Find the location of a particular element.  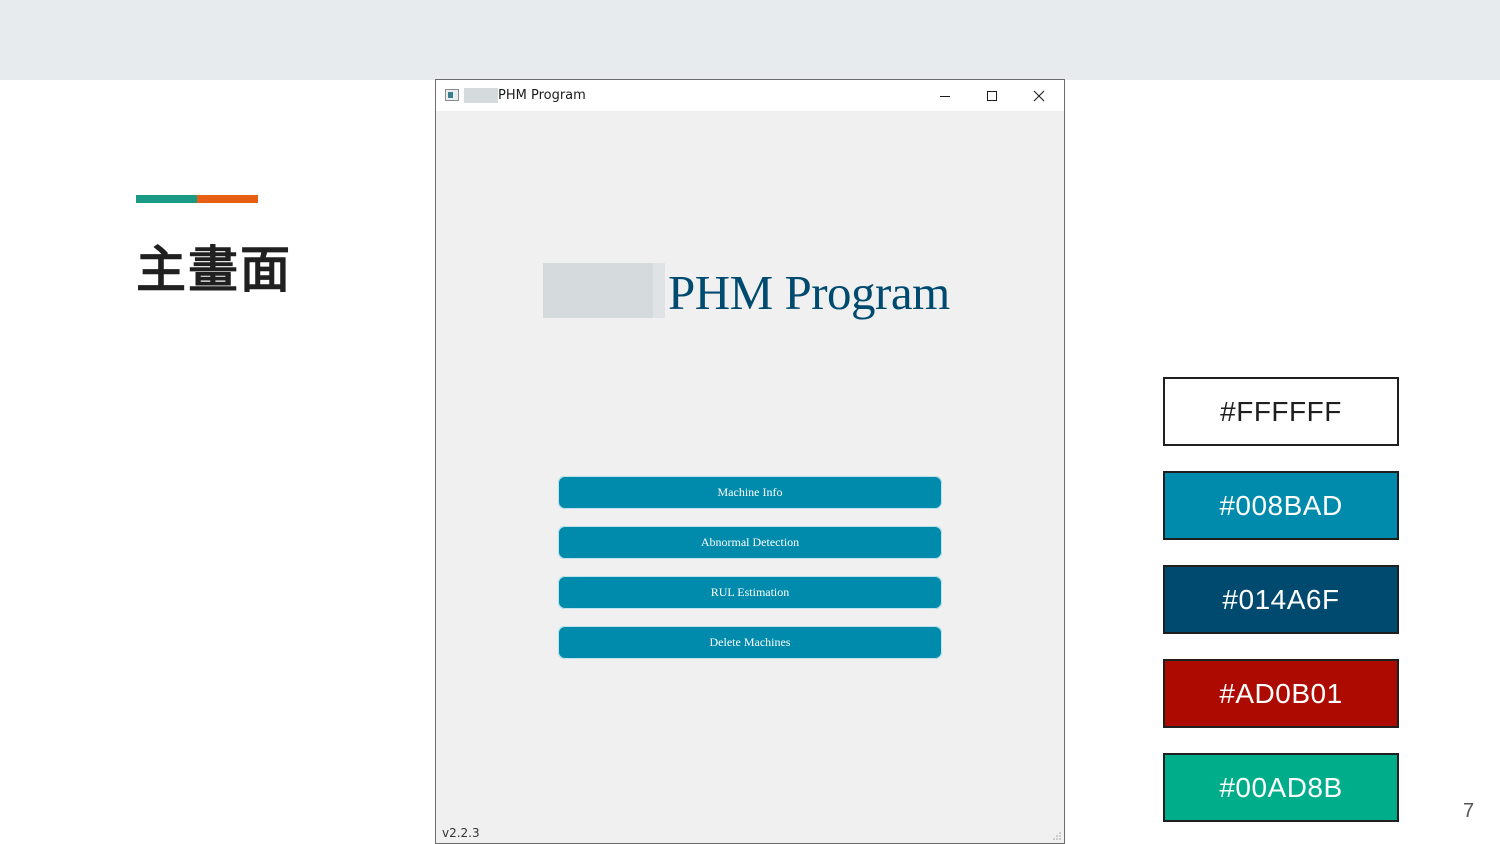

accent-line-teal is located at coordinates (166, 199).